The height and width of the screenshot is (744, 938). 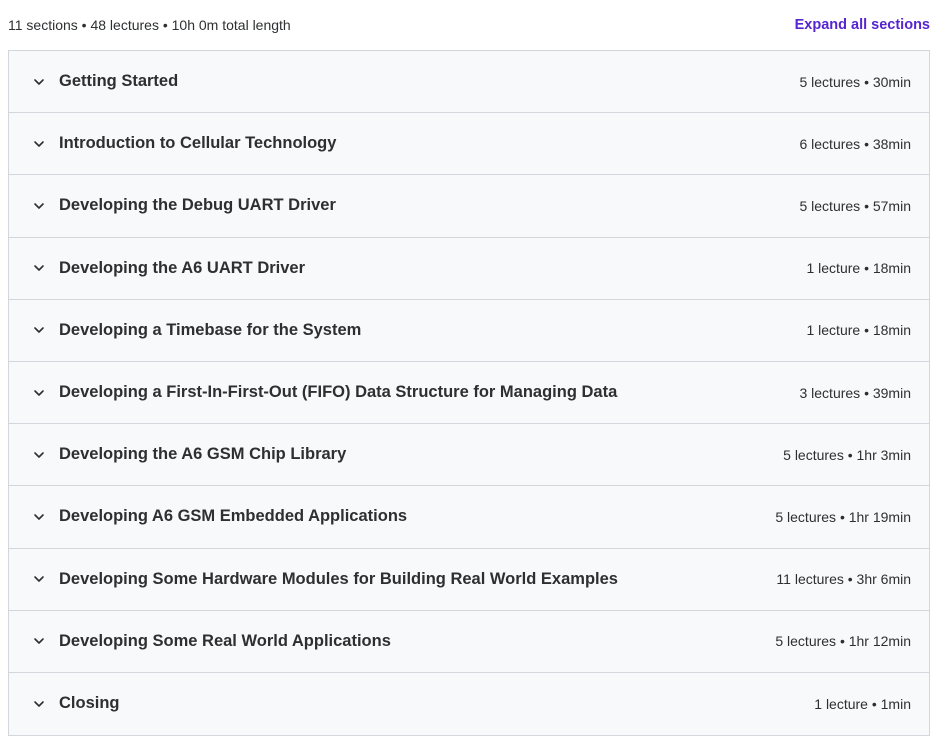 What do you see at coordinates (843, 579) in the screenshot?
I see `section-content-summary: 11 lectures • 3hr 6min` at bounding box center [843, 579].